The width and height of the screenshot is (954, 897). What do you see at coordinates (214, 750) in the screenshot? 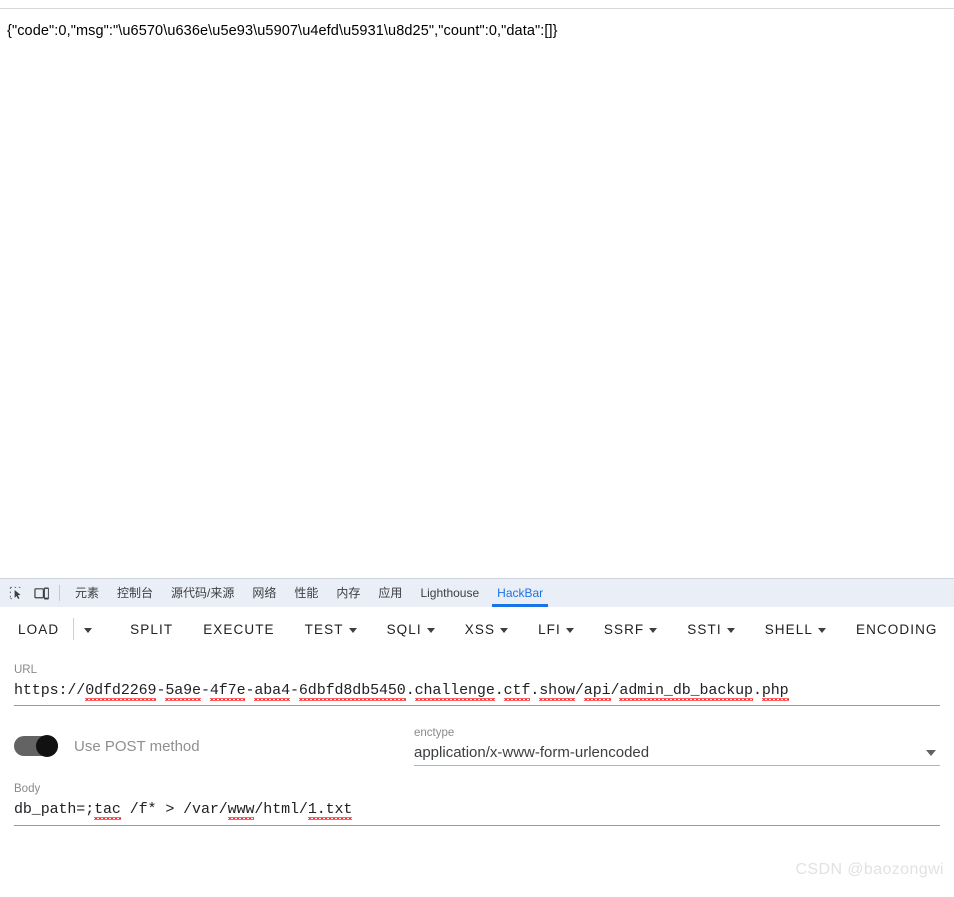
I see `use-post-method-toggle: Use POST method` at bounding box center [214, 750].